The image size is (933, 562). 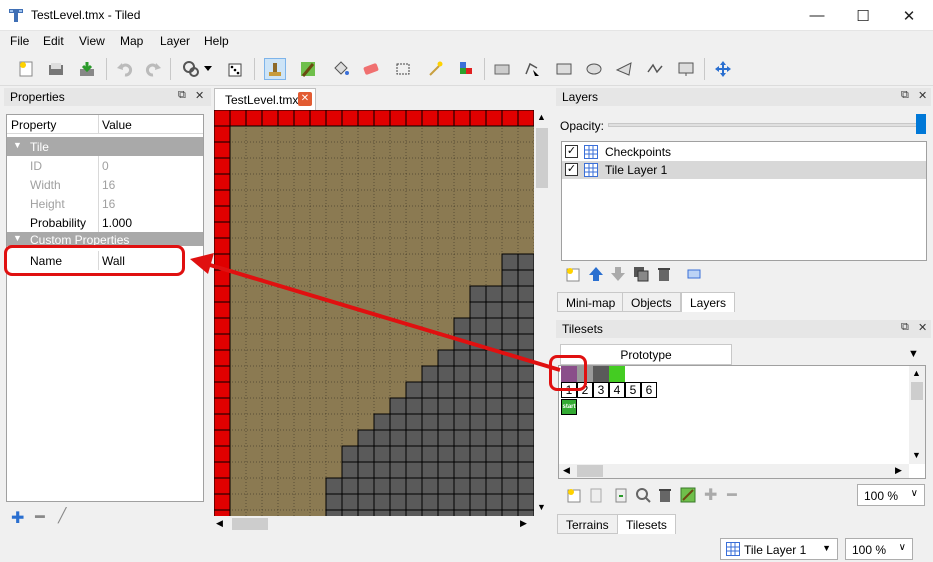 I want to click on move-icon, so click(x=723, y=69).